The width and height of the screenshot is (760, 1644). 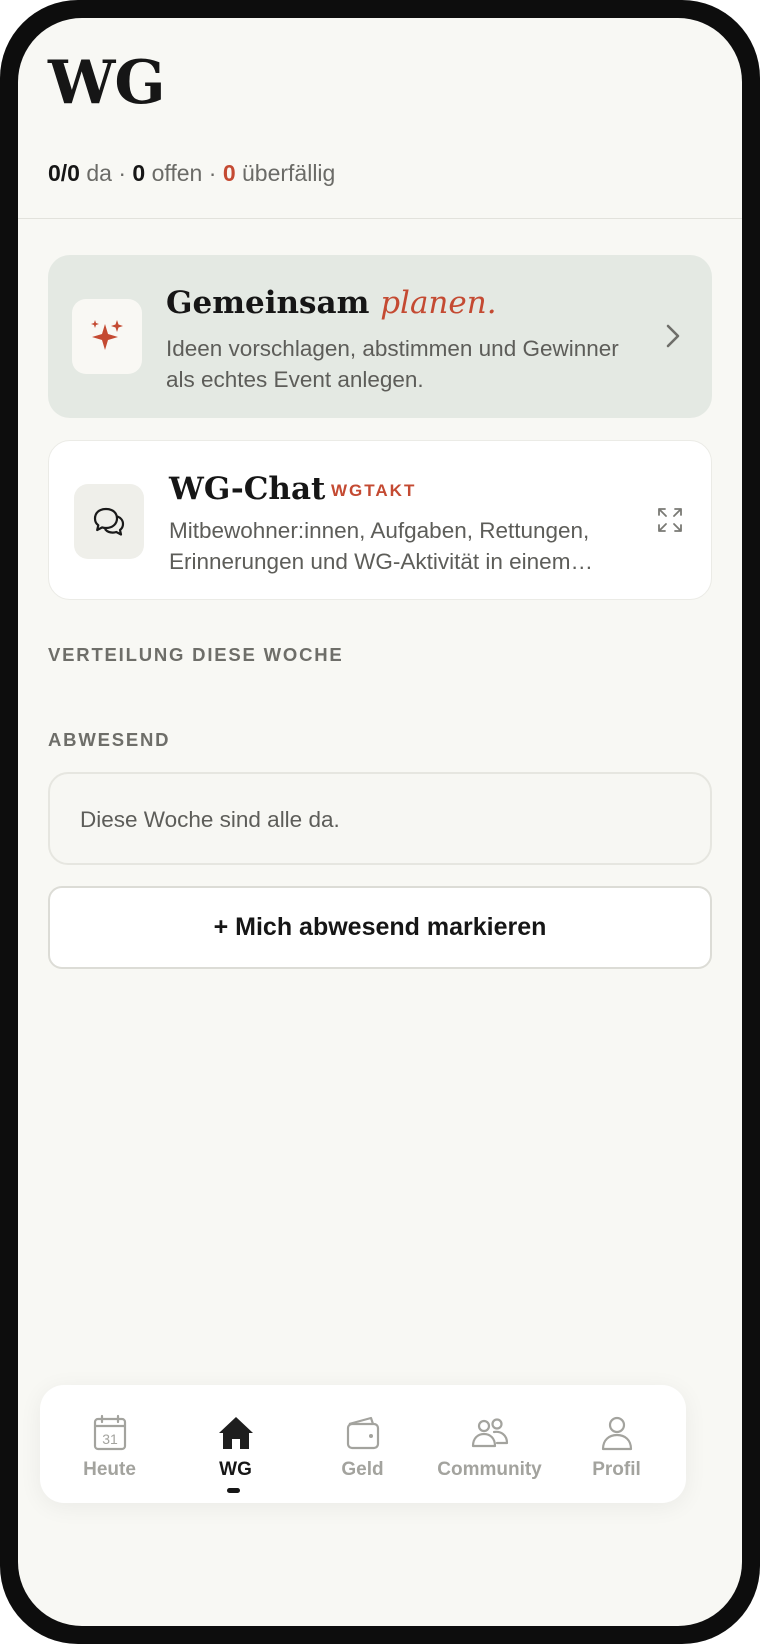 I want to click on tab-label: Heute, so click(x=109, y=1469).